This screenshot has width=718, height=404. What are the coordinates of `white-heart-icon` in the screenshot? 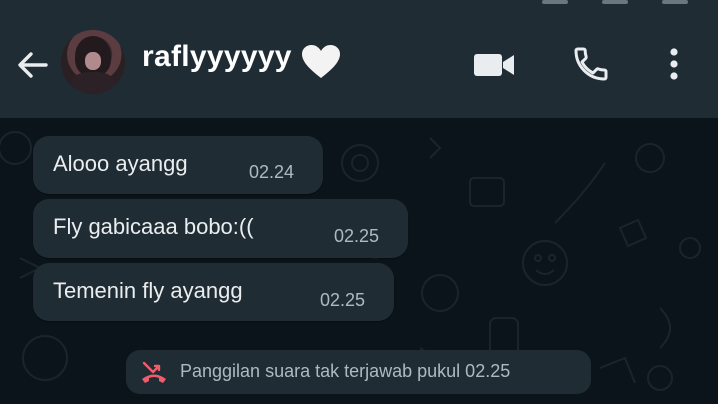 It's located at (321, 61).